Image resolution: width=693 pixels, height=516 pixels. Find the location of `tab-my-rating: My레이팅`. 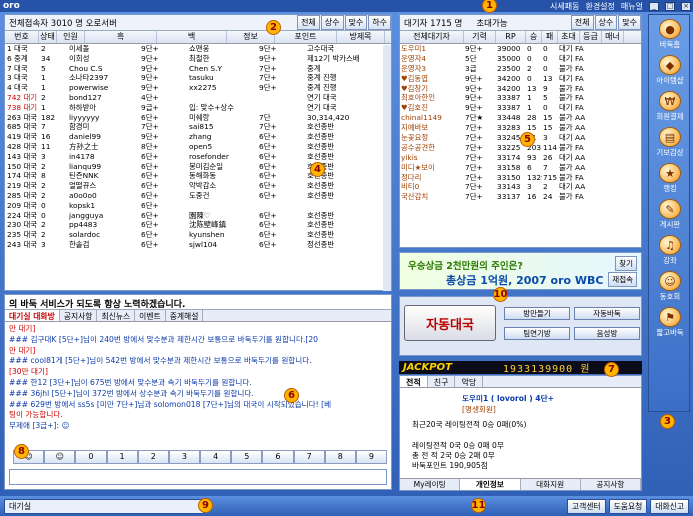

tab-my-rating: My레이팅 is located at coordinates (430, 484).